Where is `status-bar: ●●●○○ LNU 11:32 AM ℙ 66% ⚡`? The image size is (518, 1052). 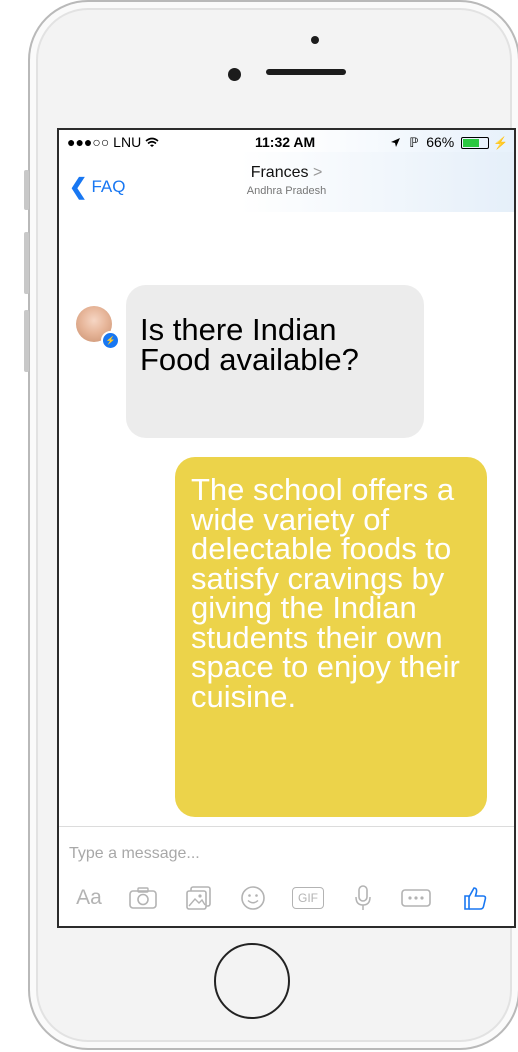
status-bar: ●●●○○ LNU 11:32 AM ℙ 66% ⚡ is located at coordinates (286, 141).